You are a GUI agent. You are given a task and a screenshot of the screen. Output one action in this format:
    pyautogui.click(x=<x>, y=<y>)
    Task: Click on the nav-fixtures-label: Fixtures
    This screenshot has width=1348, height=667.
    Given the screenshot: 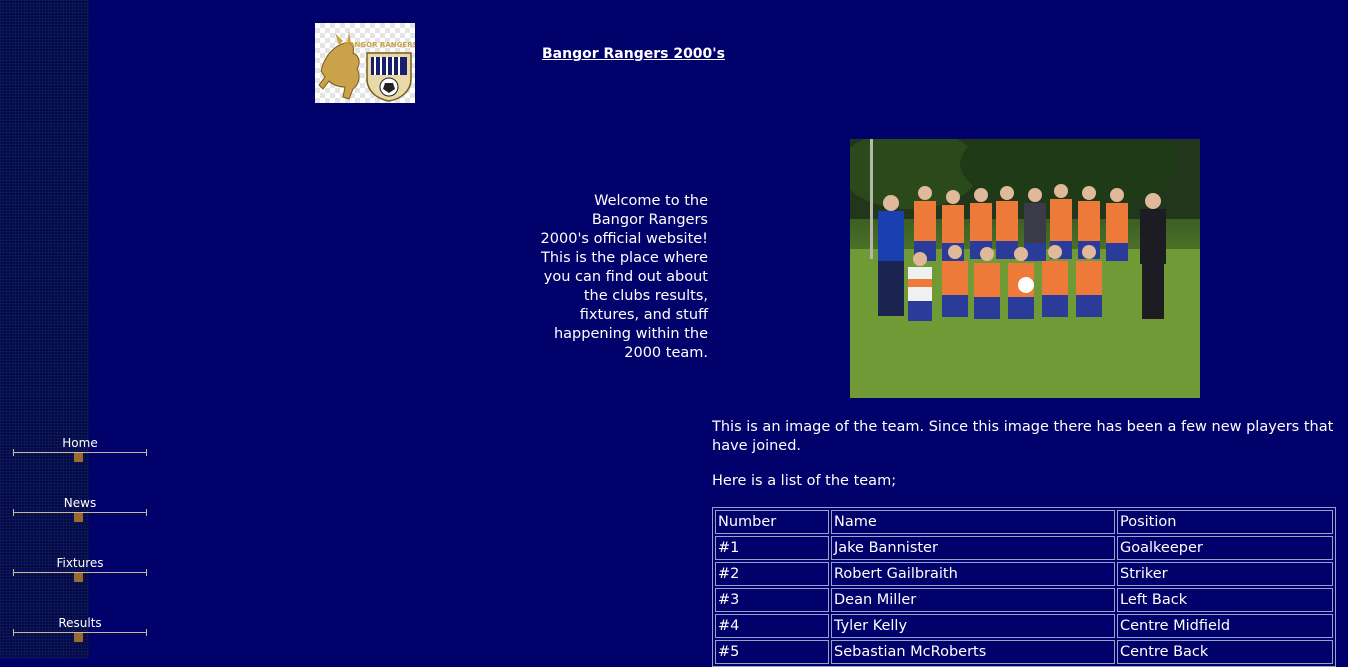 What is the action you would take?
    pyautogui.click(x=80, y=563)
    